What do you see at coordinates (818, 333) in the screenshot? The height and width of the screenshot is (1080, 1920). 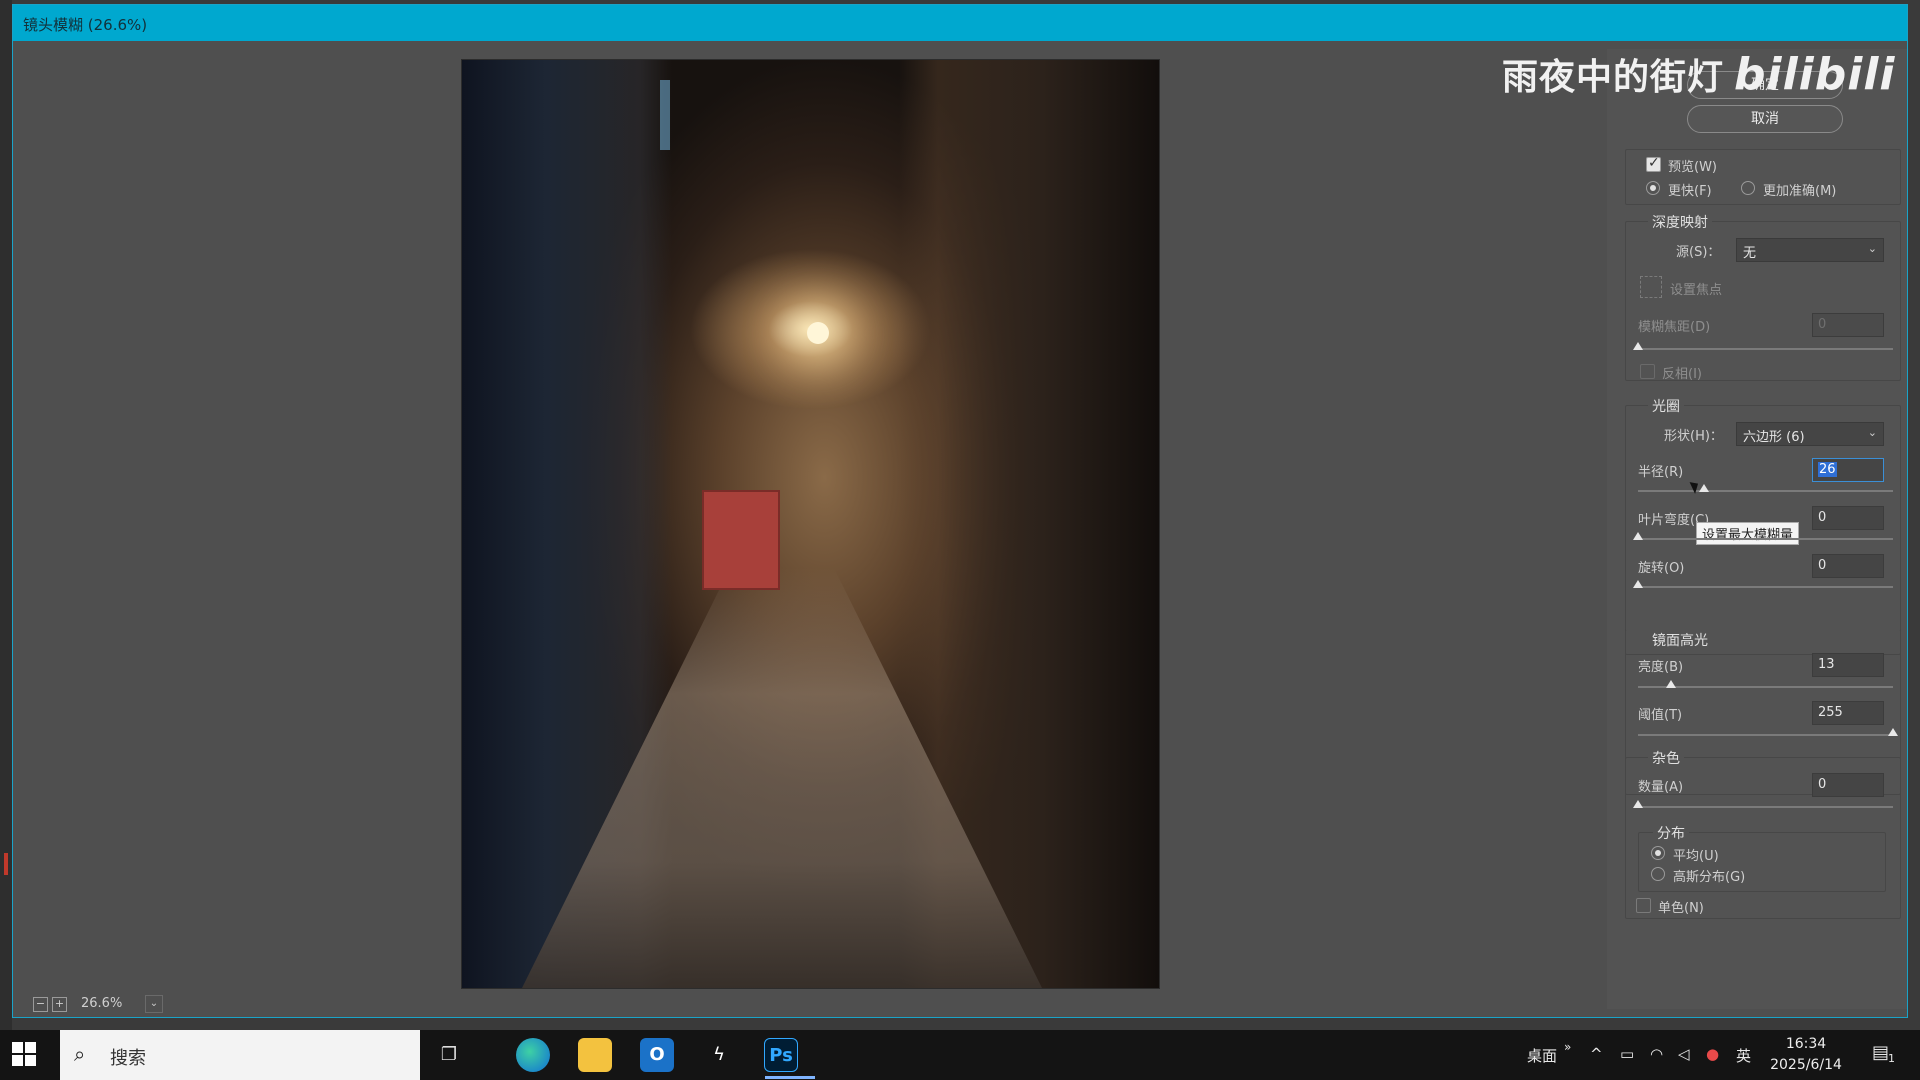 I see `image-street-lamp` at bounding box center [818, 333].